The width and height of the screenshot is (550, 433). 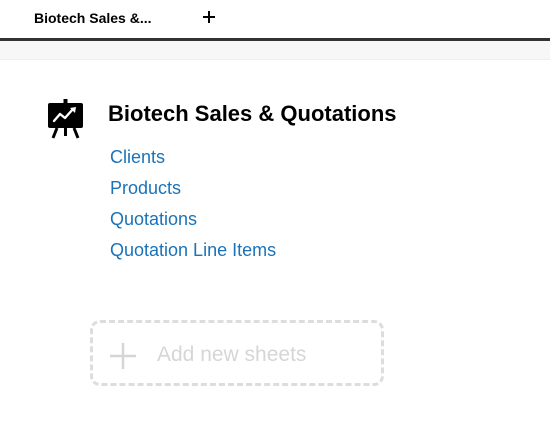 I want to click on list-item: Quotation Line Items, so click(x=193, y=253).